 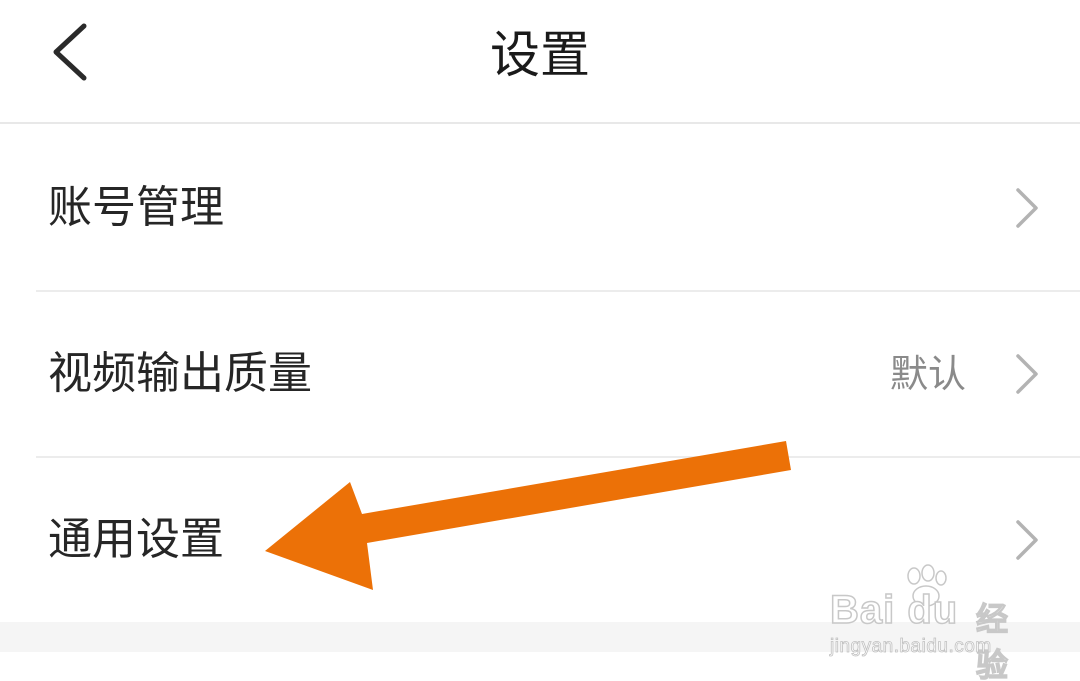 What do you see at coordinates (136, 207) in the screenshot?
I see `settings-item-label: 账号管理` at bounding box center [136, 207].